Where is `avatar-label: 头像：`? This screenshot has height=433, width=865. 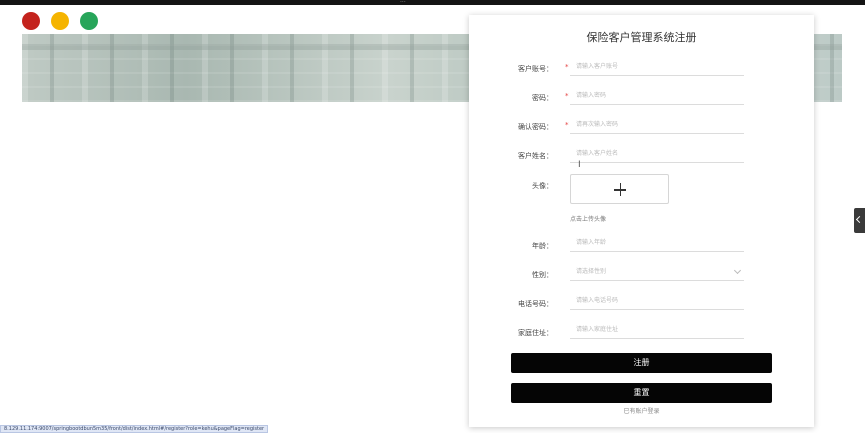
avatar-label: 头像： is located at coordinates (542, 186).